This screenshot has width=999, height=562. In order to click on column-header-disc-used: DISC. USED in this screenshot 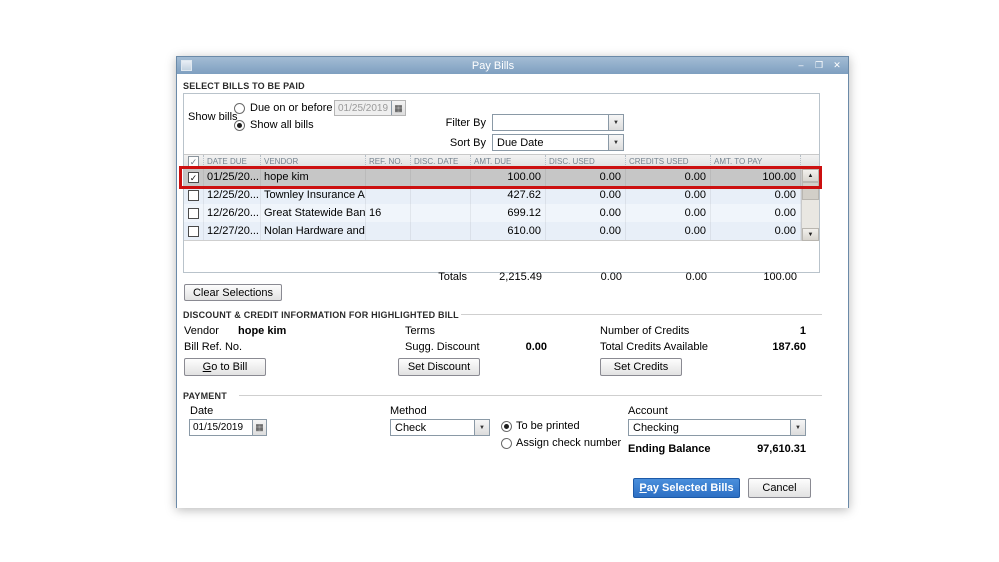, I will do `click(586, 161)`.